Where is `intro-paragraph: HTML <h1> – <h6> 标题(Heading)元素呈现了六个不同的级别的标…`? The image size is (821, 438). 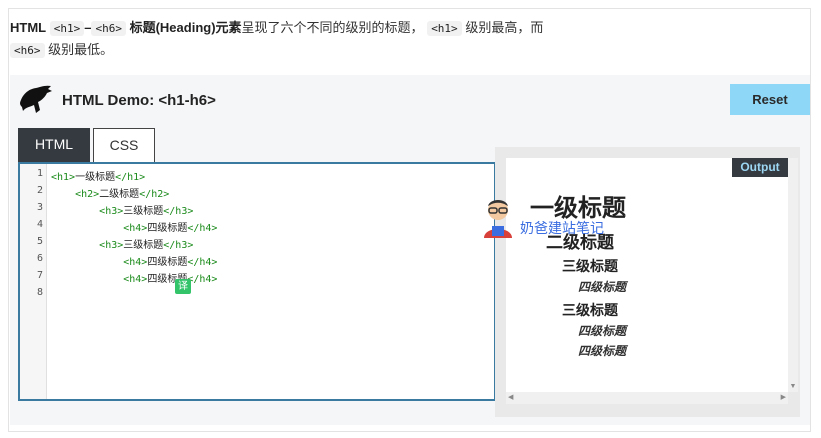 intro-paragraph: HTML <h1> – <h6> 标题(Heading)元素呈现了六个不同的级别的标… is located at coordinates (290, 39).